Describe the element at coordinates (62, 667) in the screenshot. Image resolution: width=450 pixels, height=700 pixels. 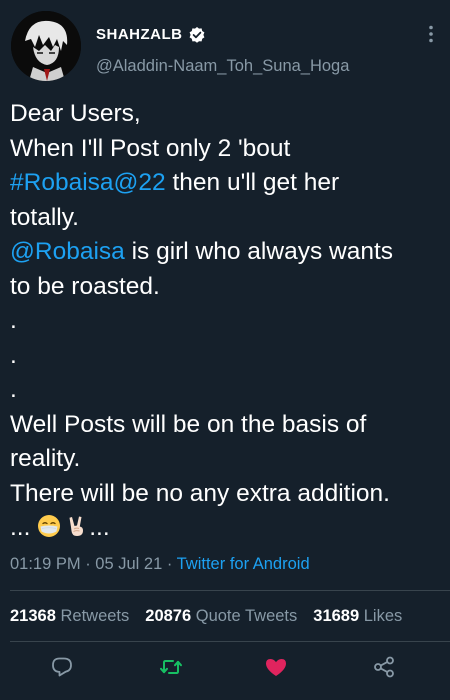
I see `reply-icon` at that location.